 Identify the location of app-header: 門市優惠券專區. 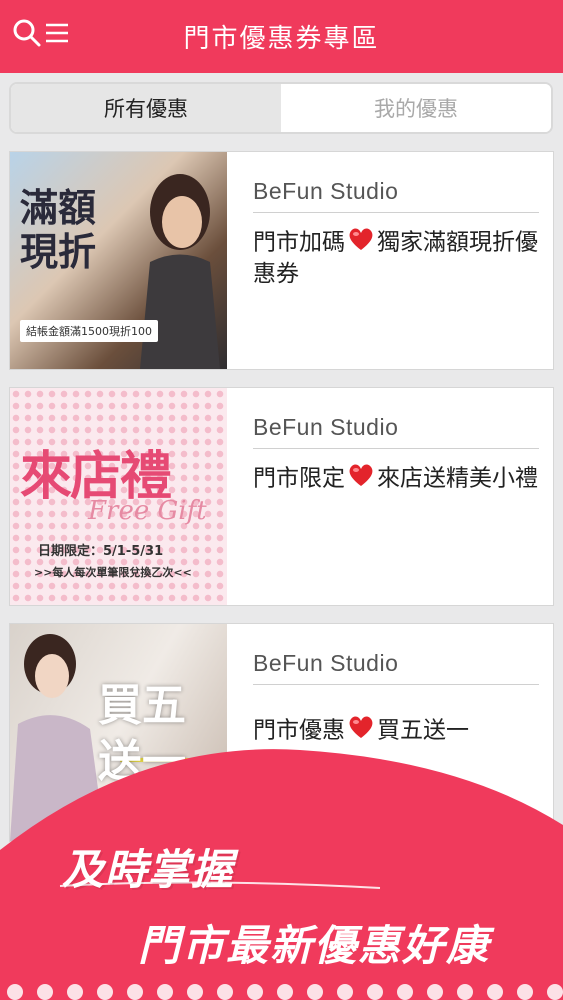
(281, 36).